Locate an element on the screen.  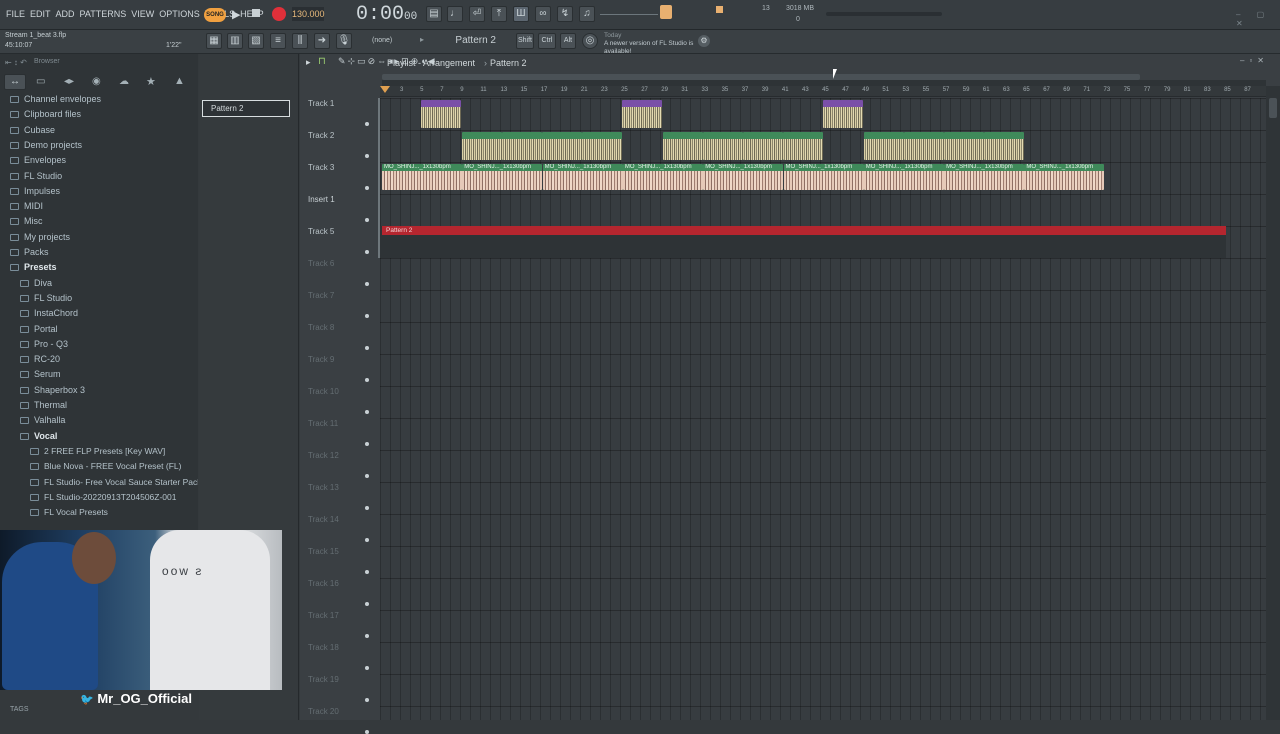
browser-item: Impulses is located at coordinates (35, 193).